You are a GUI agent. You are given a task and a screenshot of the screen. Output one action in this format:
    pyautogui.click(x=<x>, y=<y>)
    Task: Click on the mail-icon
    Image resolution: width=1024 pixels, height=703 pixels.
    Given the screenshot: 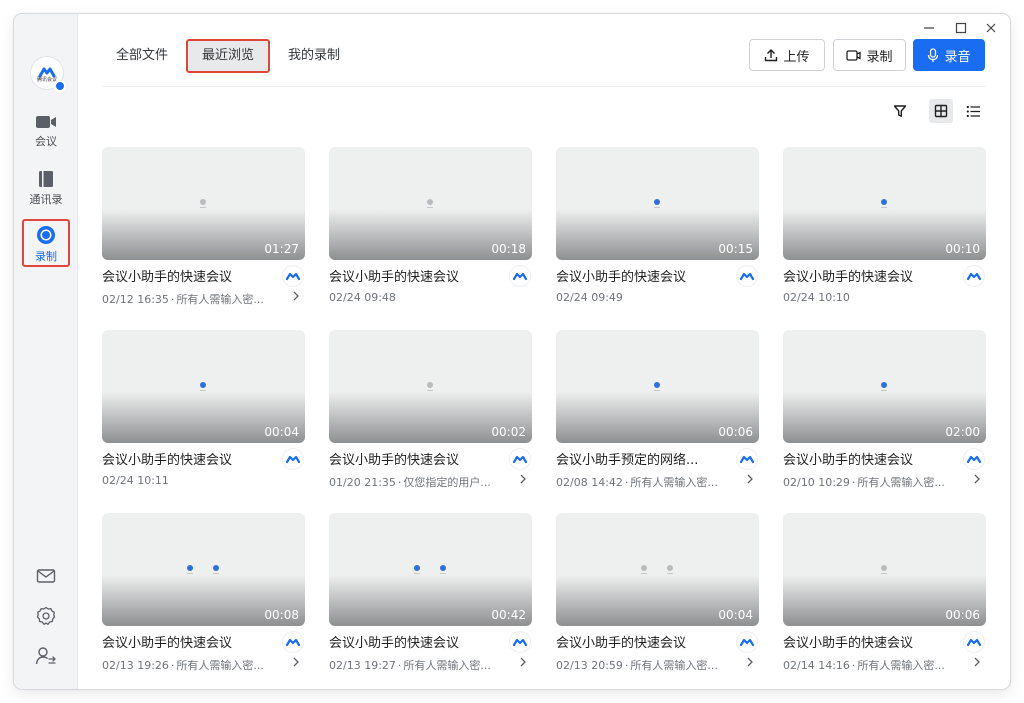 What is the action you would take?
    pyautogui.click(x=46, y=576)
    